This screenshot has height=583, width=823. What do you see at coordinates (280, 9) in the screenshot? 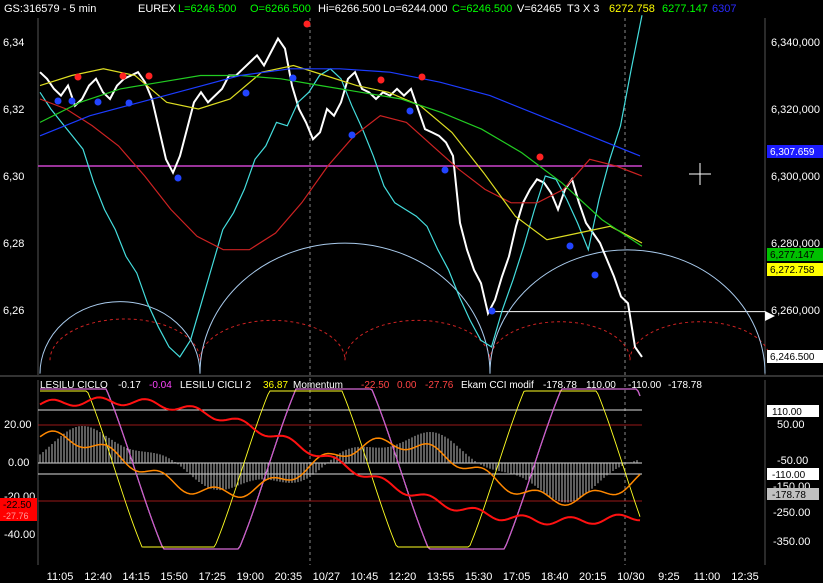
I see `open-price: O=6266.500` at bounding box center [280, 9].